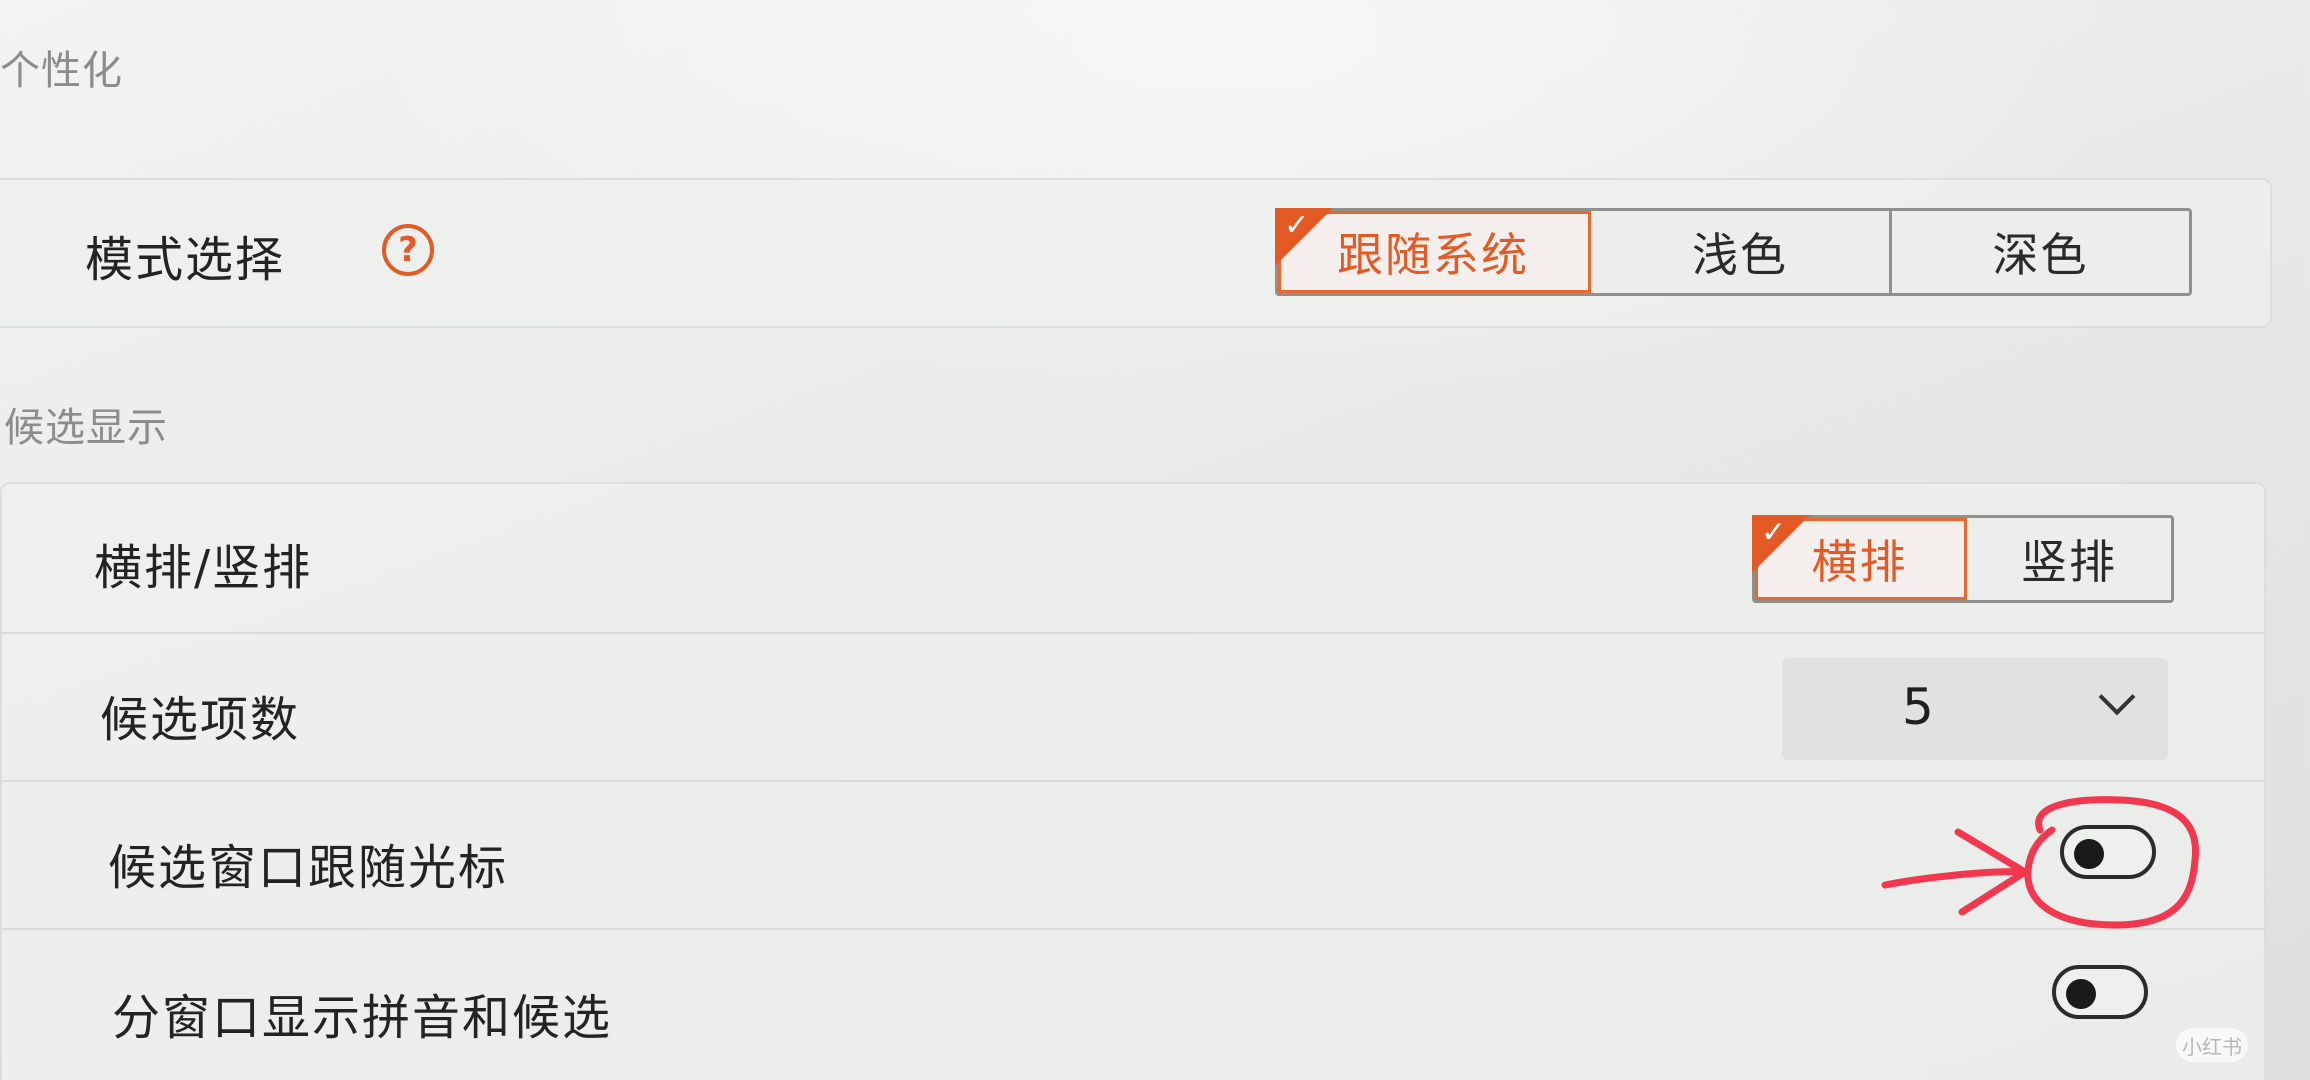 The image size is (2310, 1080). I want to click on mode-option-label: 深色, so click(2040, 255).